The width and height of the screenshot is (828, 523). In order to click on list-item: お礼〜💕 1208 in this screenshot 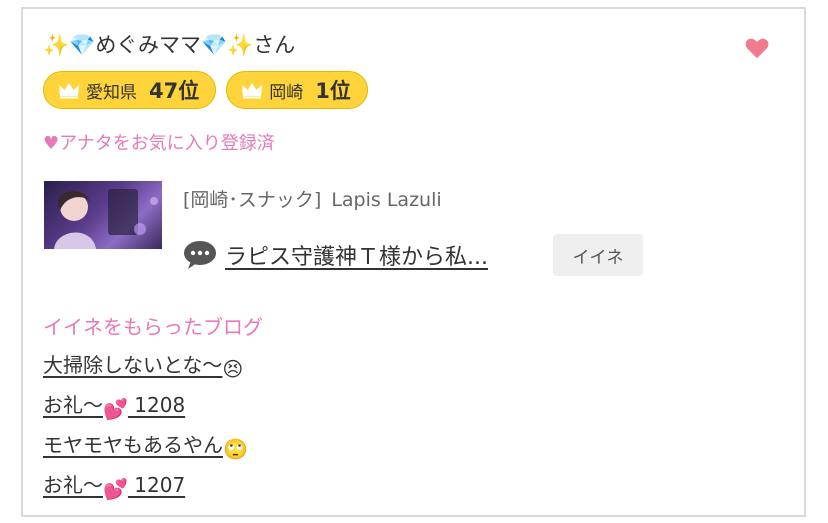, I will do `click(145, 409)`.